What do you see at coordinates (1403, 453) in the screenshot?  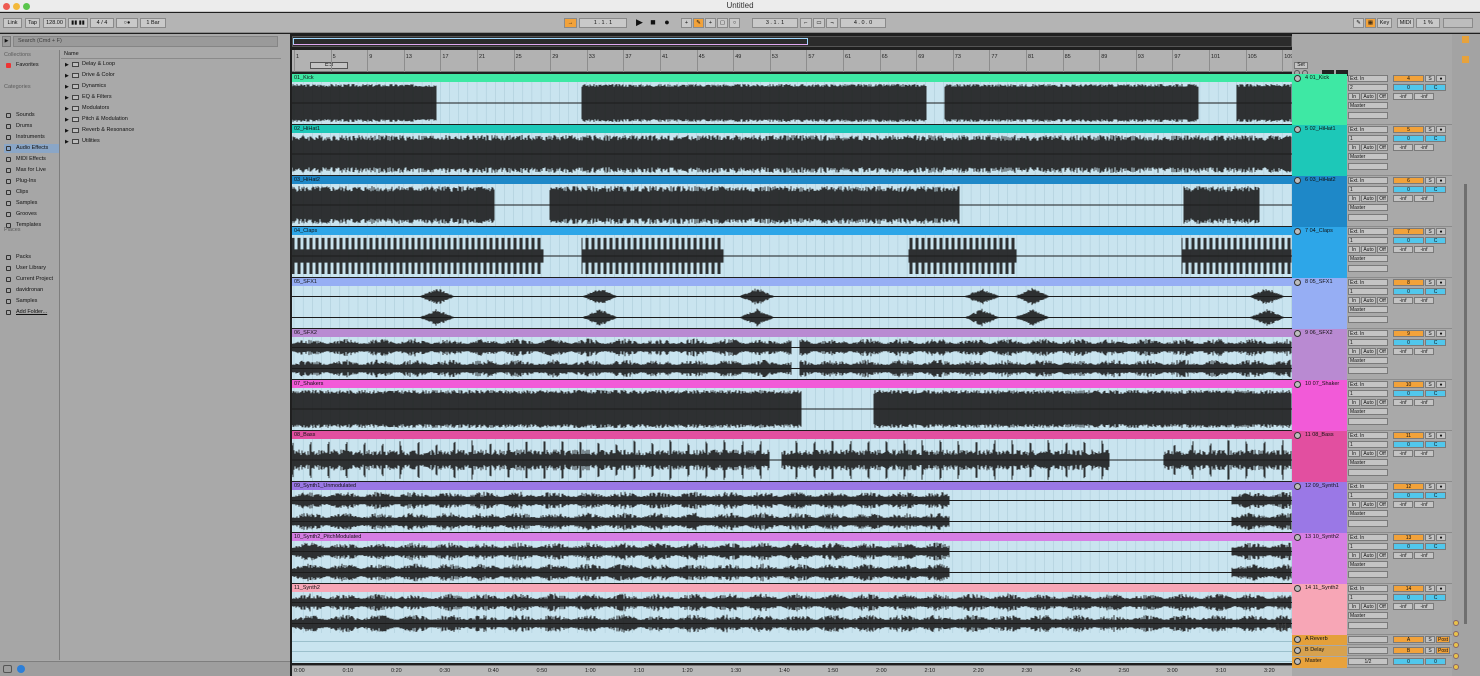 I see `send-a-field: -inf` at bounding box center [1403, 453].